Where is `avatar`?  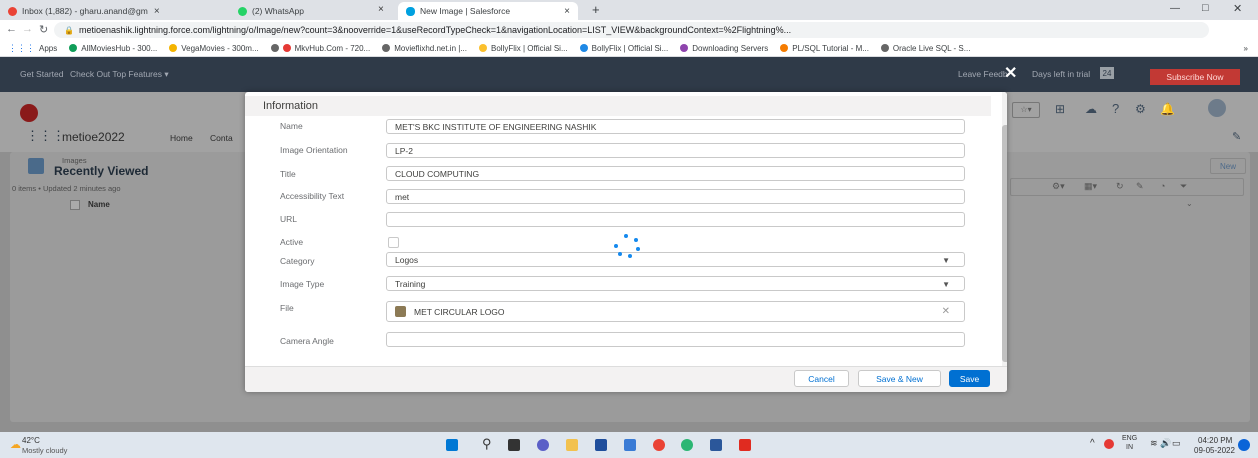
avatar is located at coordinates (1217, 108).